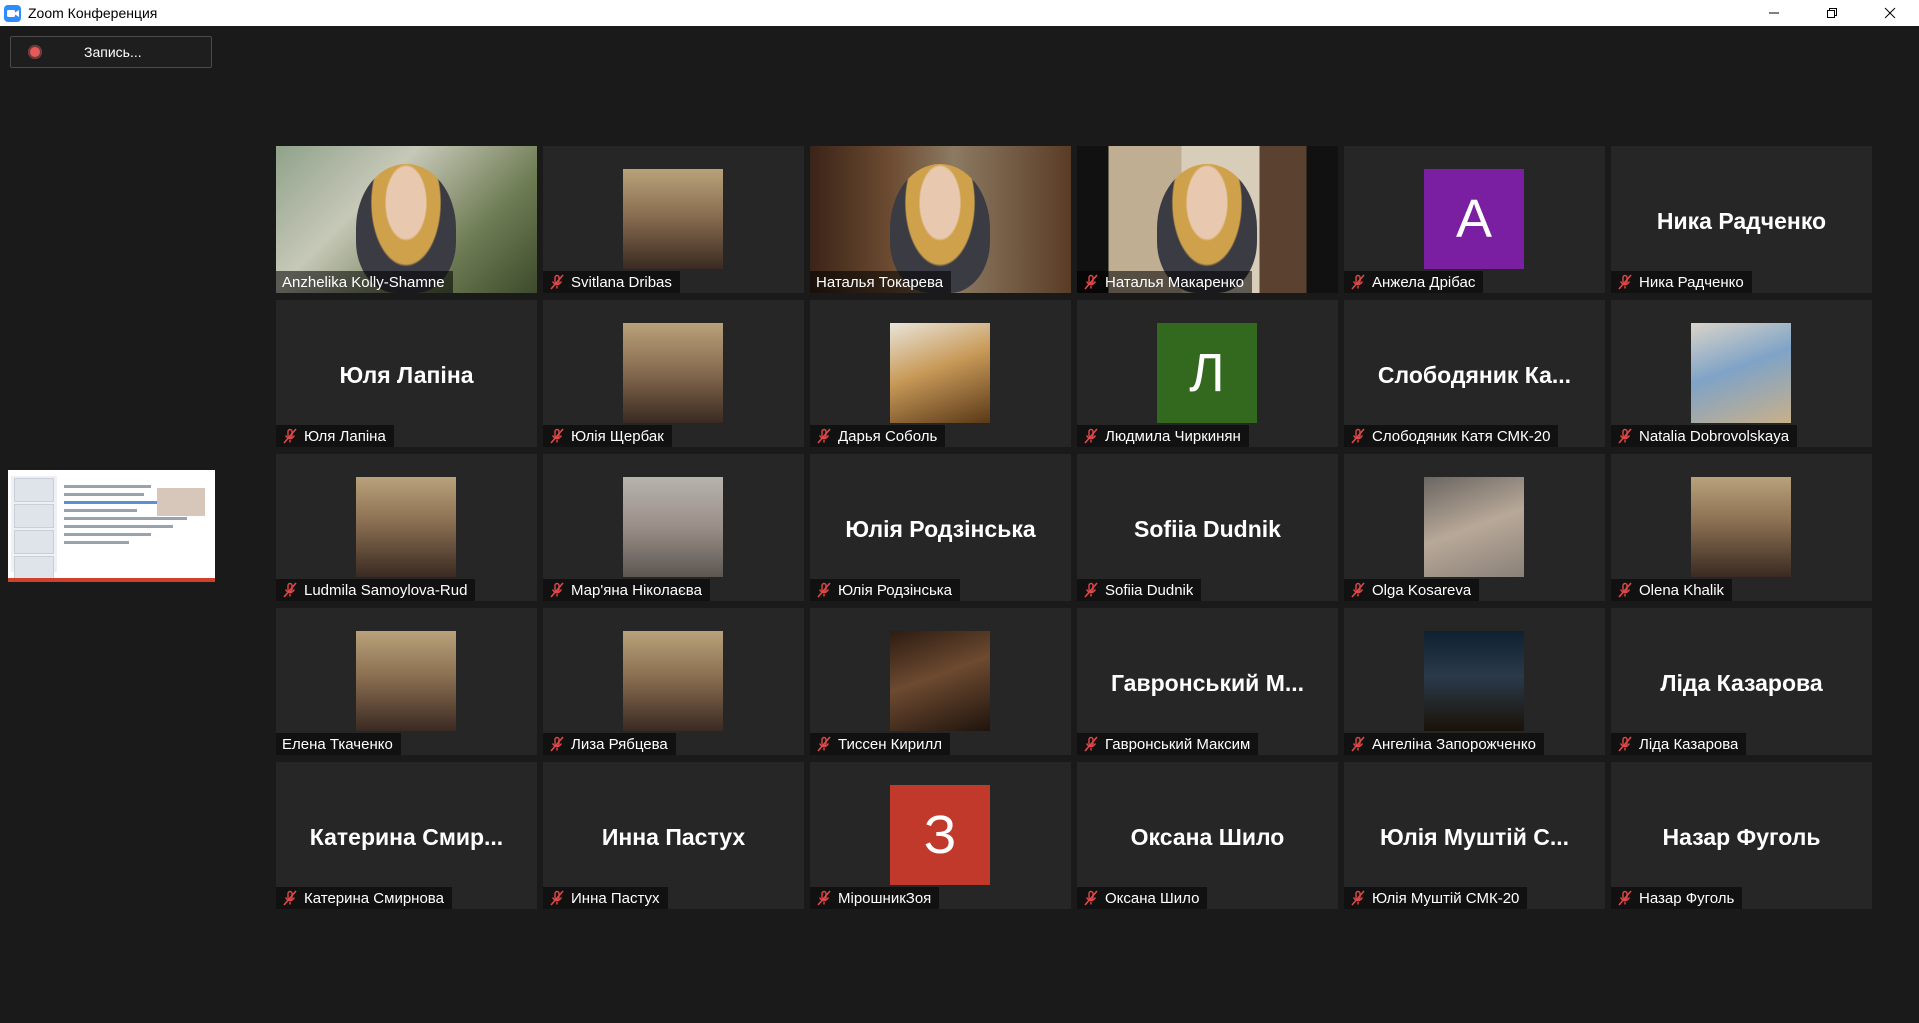 This screenshot has width=1919, height=1023. I want to click on participant-tile: З МірошникЗоя, so click(940, 835).